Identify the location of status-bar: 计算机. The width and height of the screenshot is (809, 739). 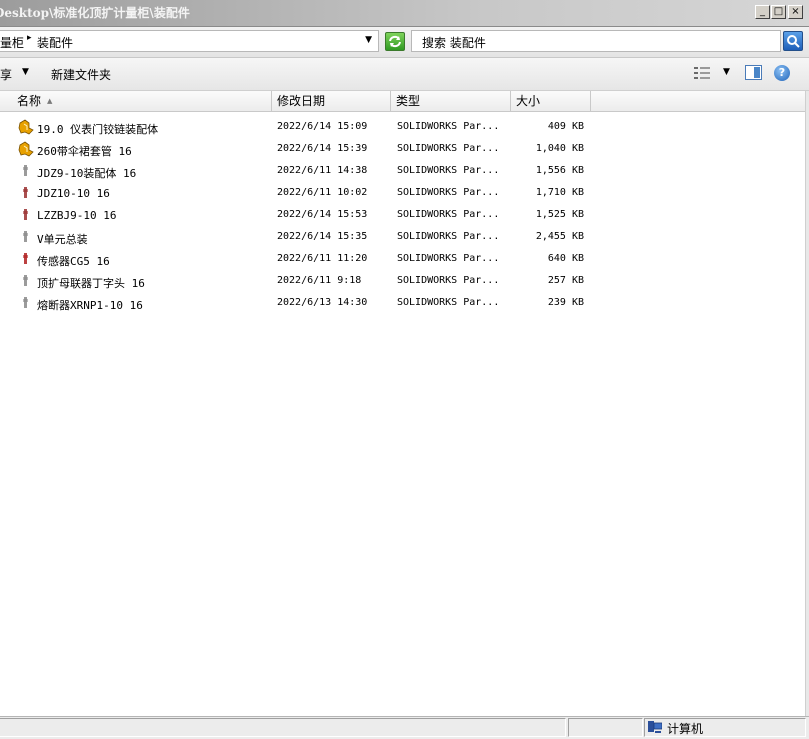
(404, 727).